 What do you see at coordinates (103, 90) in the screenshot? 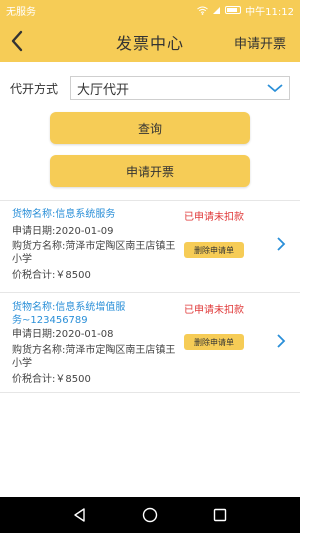
I see `issue-method-value: 大厅代开` at bounding box center [103, 90].